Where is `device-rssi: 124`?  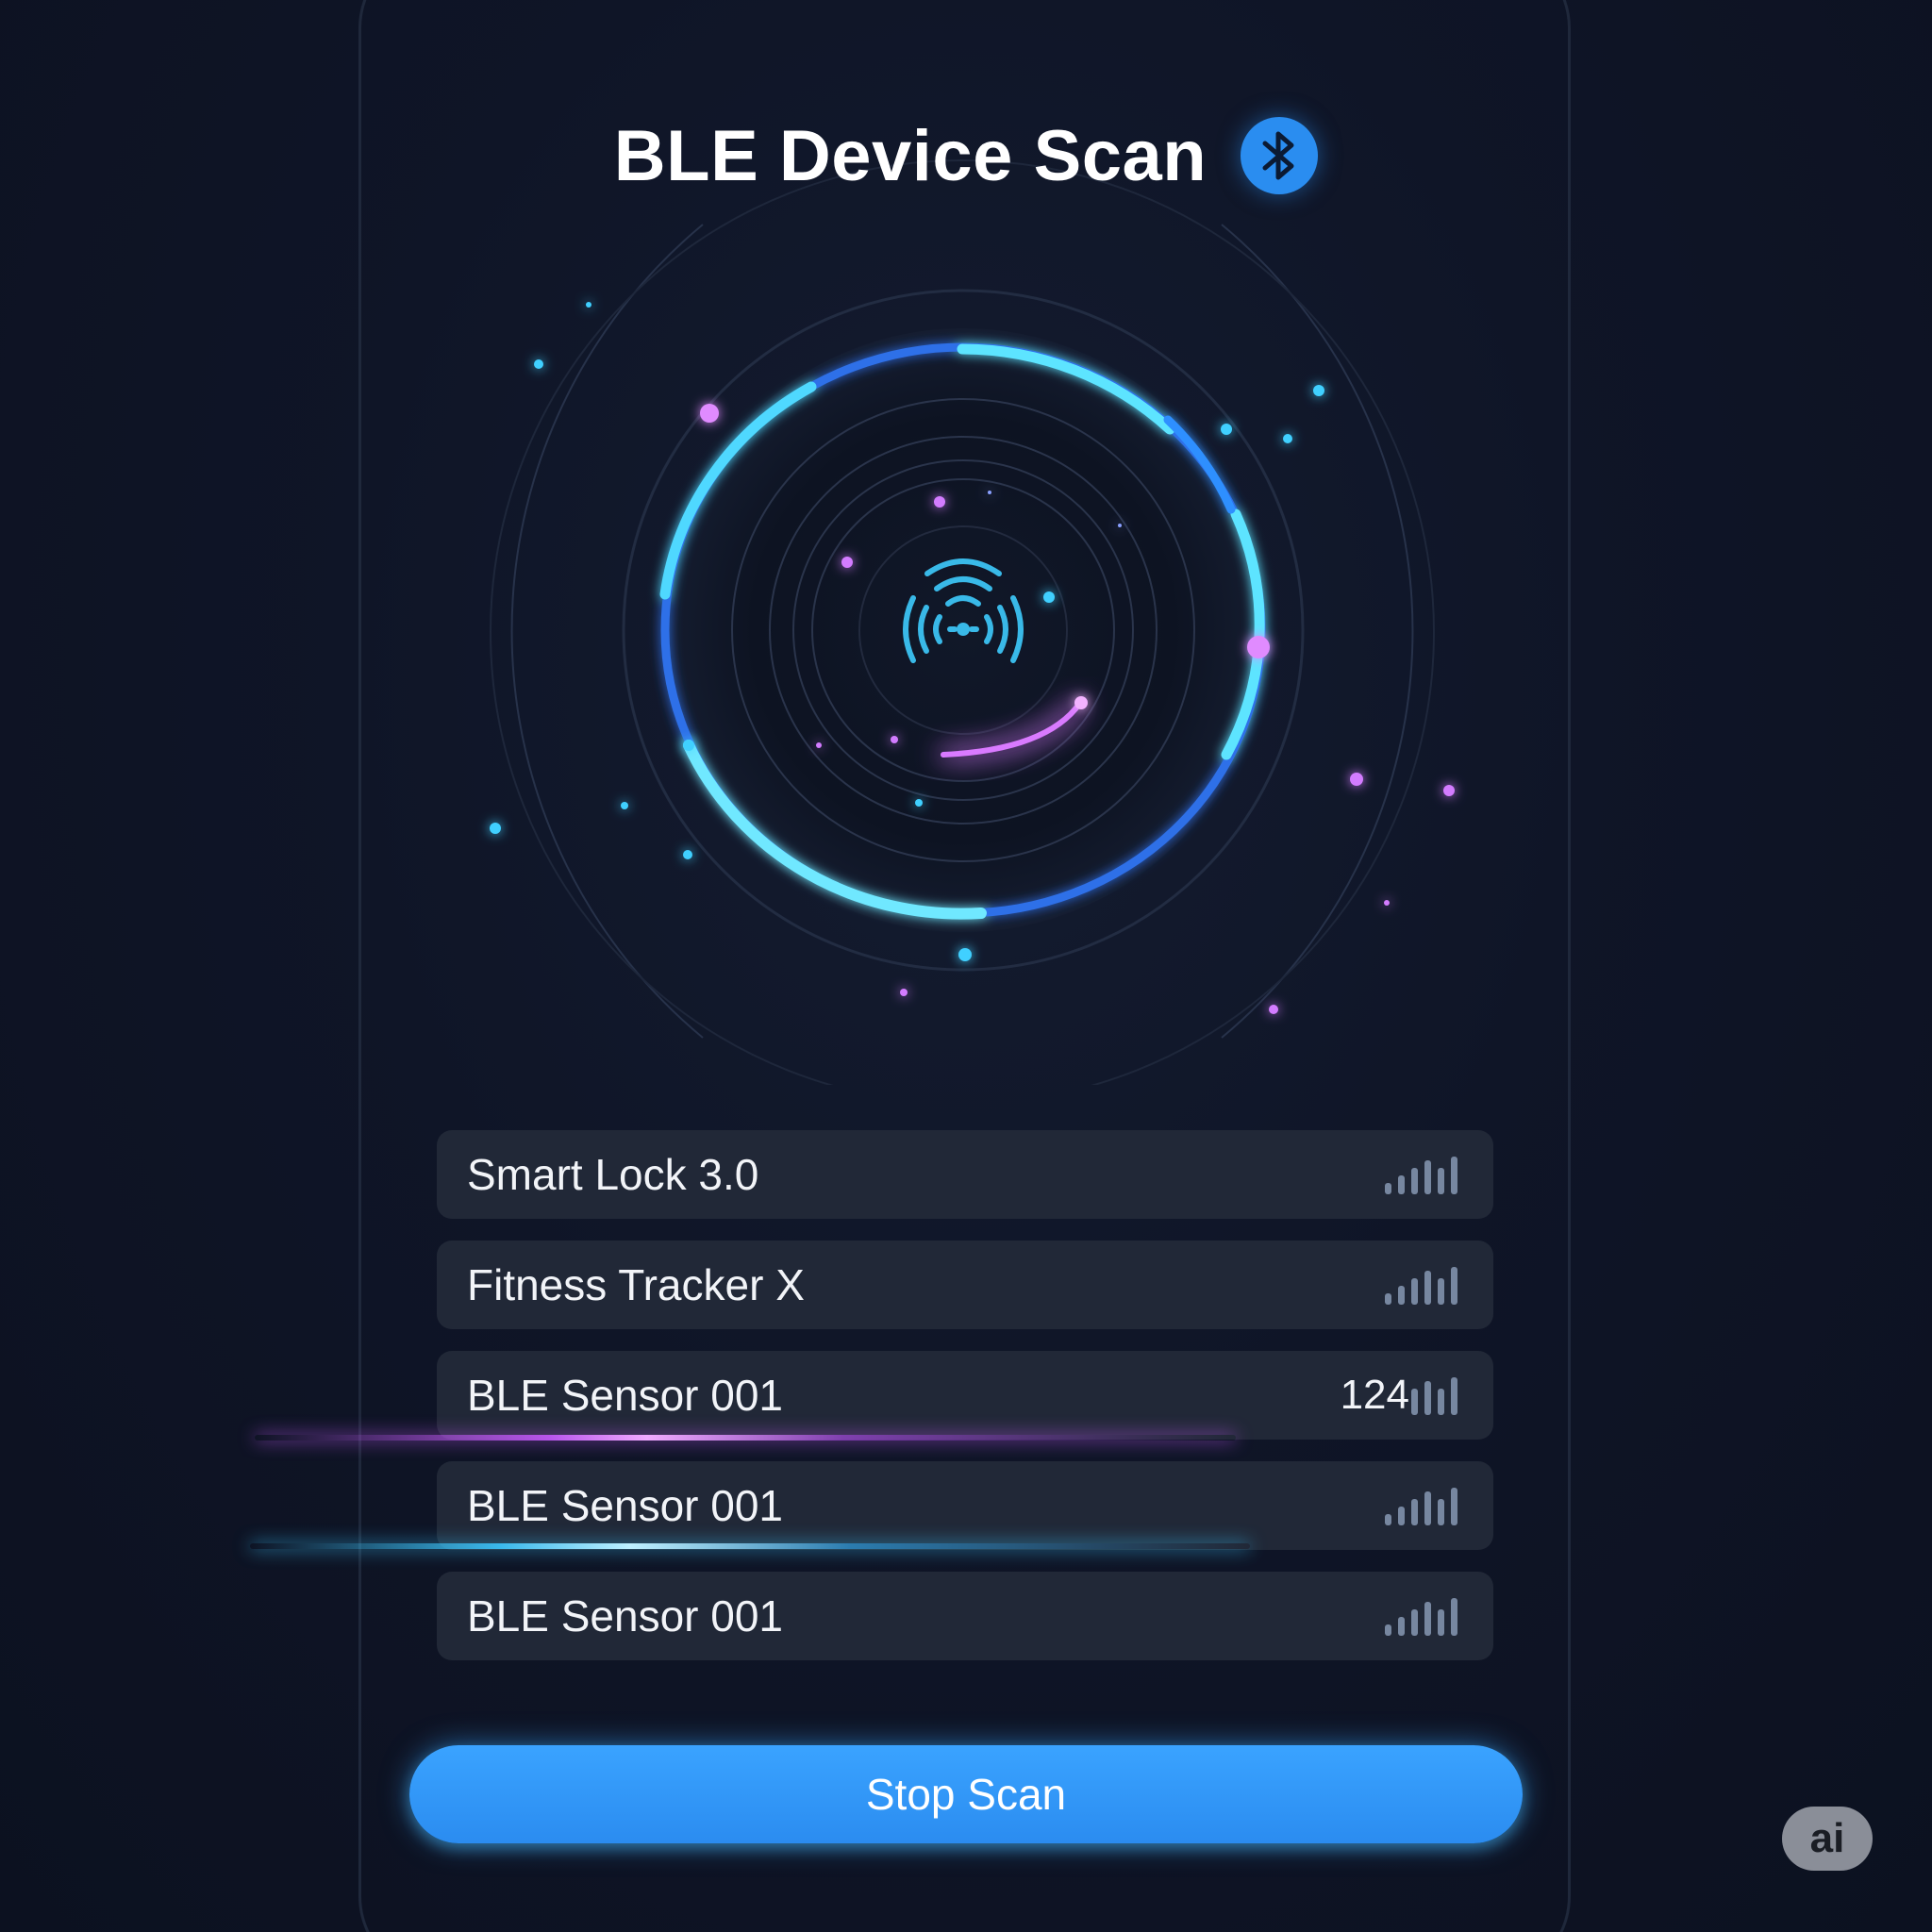
device-rssi: 124 is located at coordinates (1375, 1395).